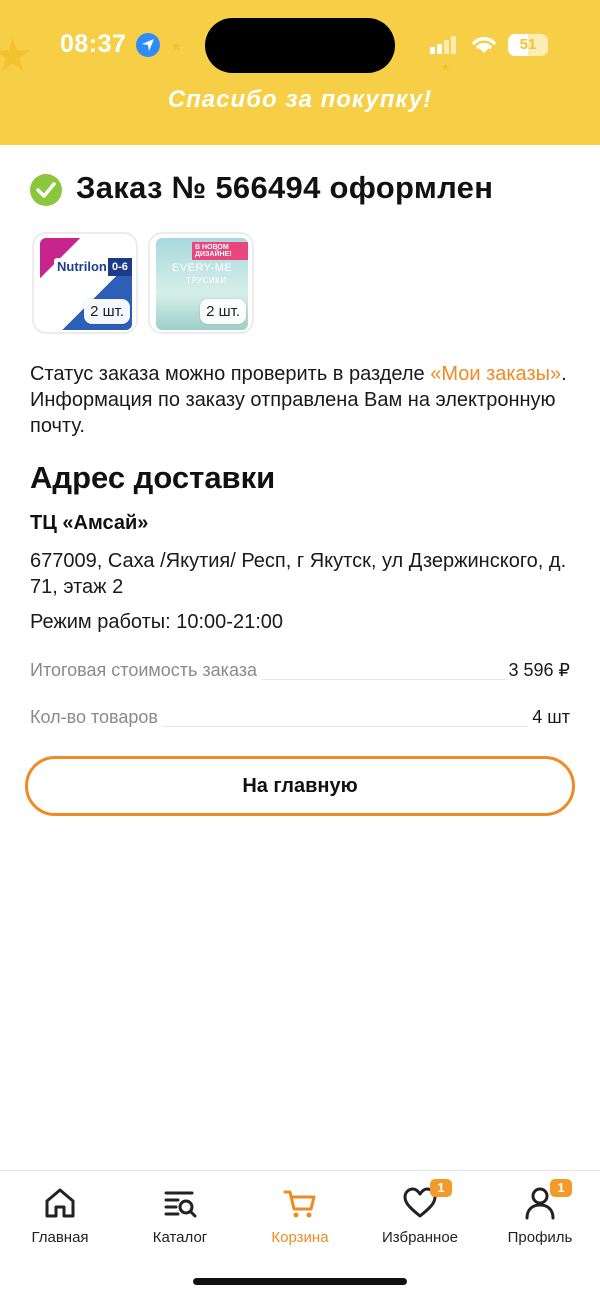 The image size is (600, 1300). What do you see at coordinates (300, 1281) in the screenshot?
I see `home-indicator` at bounding box center [300, 1281].